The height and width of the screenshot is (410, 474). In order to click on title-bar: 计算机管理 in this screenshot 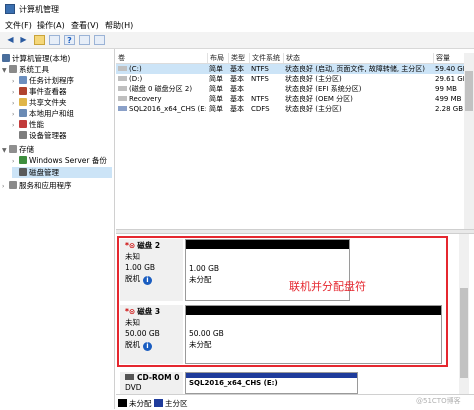, I will do `click(237, 9)`.